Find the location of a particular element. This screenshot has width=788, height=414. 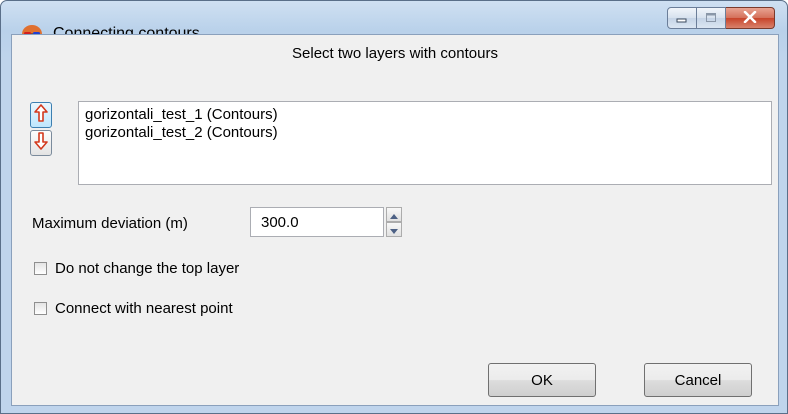

move-up-button is located at coordinates (41, 115).